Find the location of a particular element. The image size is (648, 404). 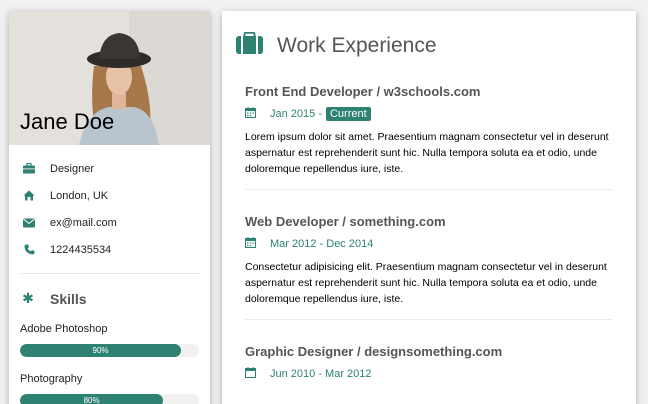

info-email: ex@mail.com is located at coordinates (109, 222).